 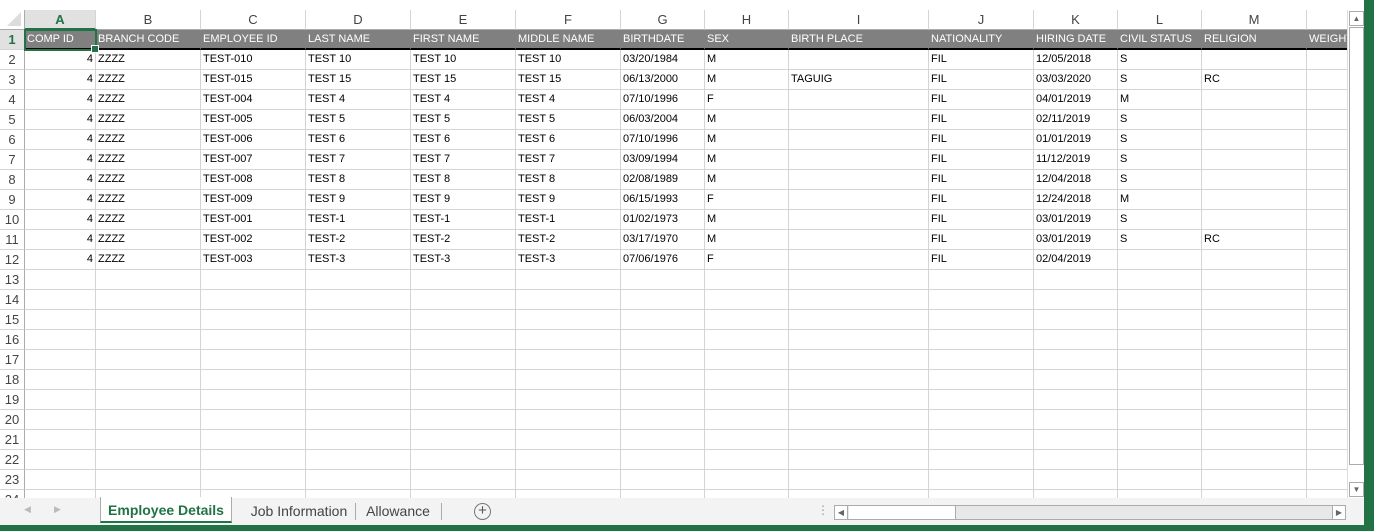 I want to click on table-cell: TEST-006, so click(x=253, y=140).